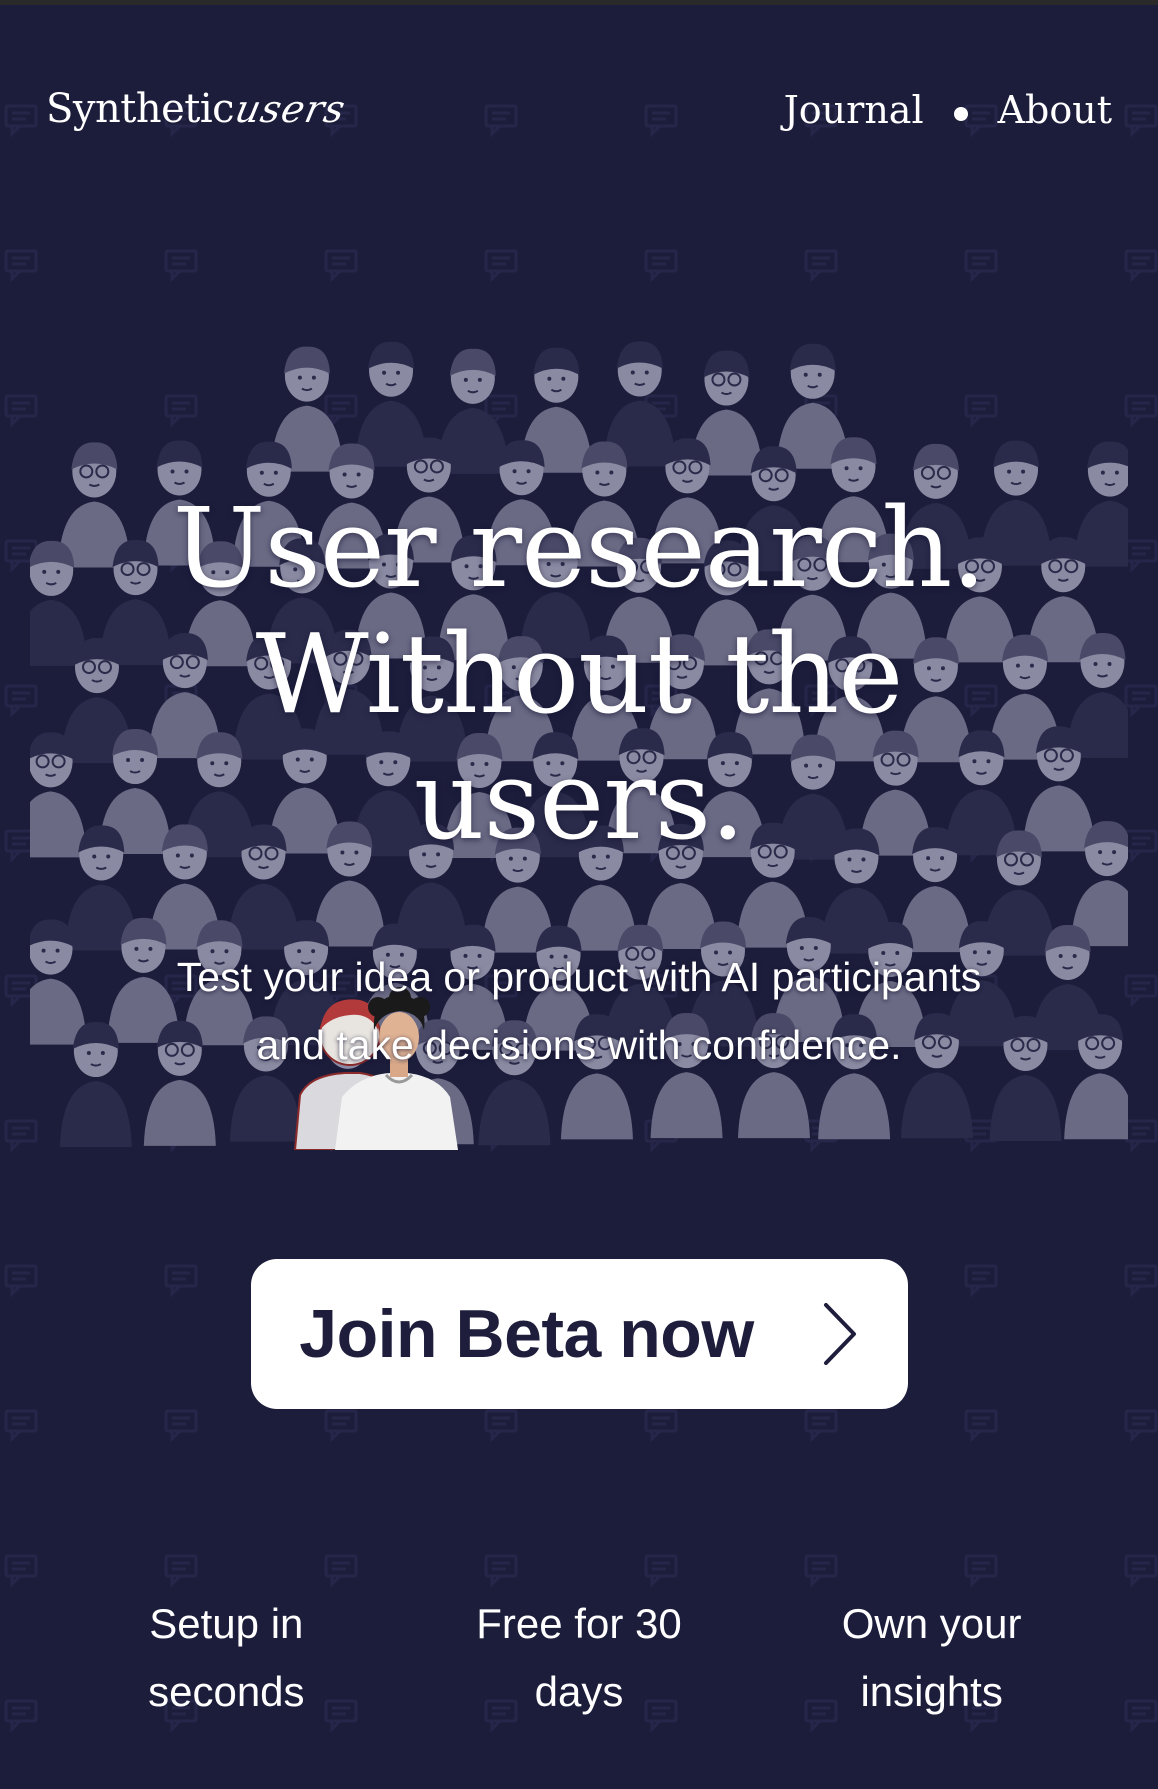 This screenshot has height=1789, width=1158. Describe the element at coordinates (579, 800) in the screenshot. I see `hero-title-line: users.` at that location.